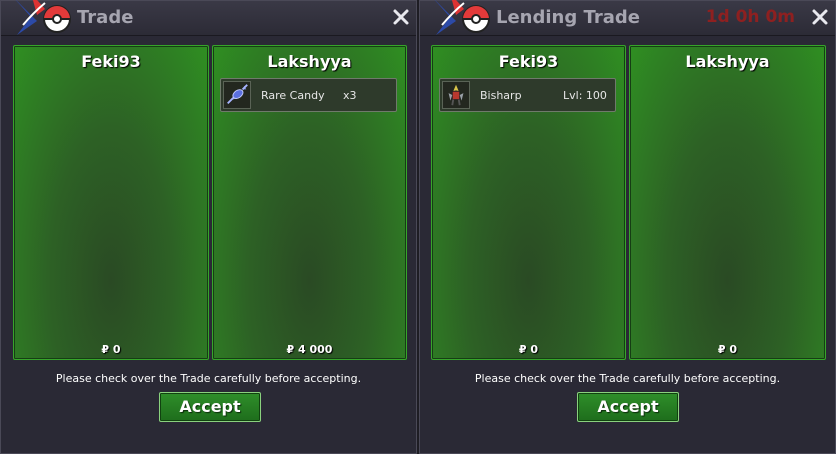  Describe the element at coordinates (208, 18) in the screenshot. I see `trade-titlebar: Trade` at that location.